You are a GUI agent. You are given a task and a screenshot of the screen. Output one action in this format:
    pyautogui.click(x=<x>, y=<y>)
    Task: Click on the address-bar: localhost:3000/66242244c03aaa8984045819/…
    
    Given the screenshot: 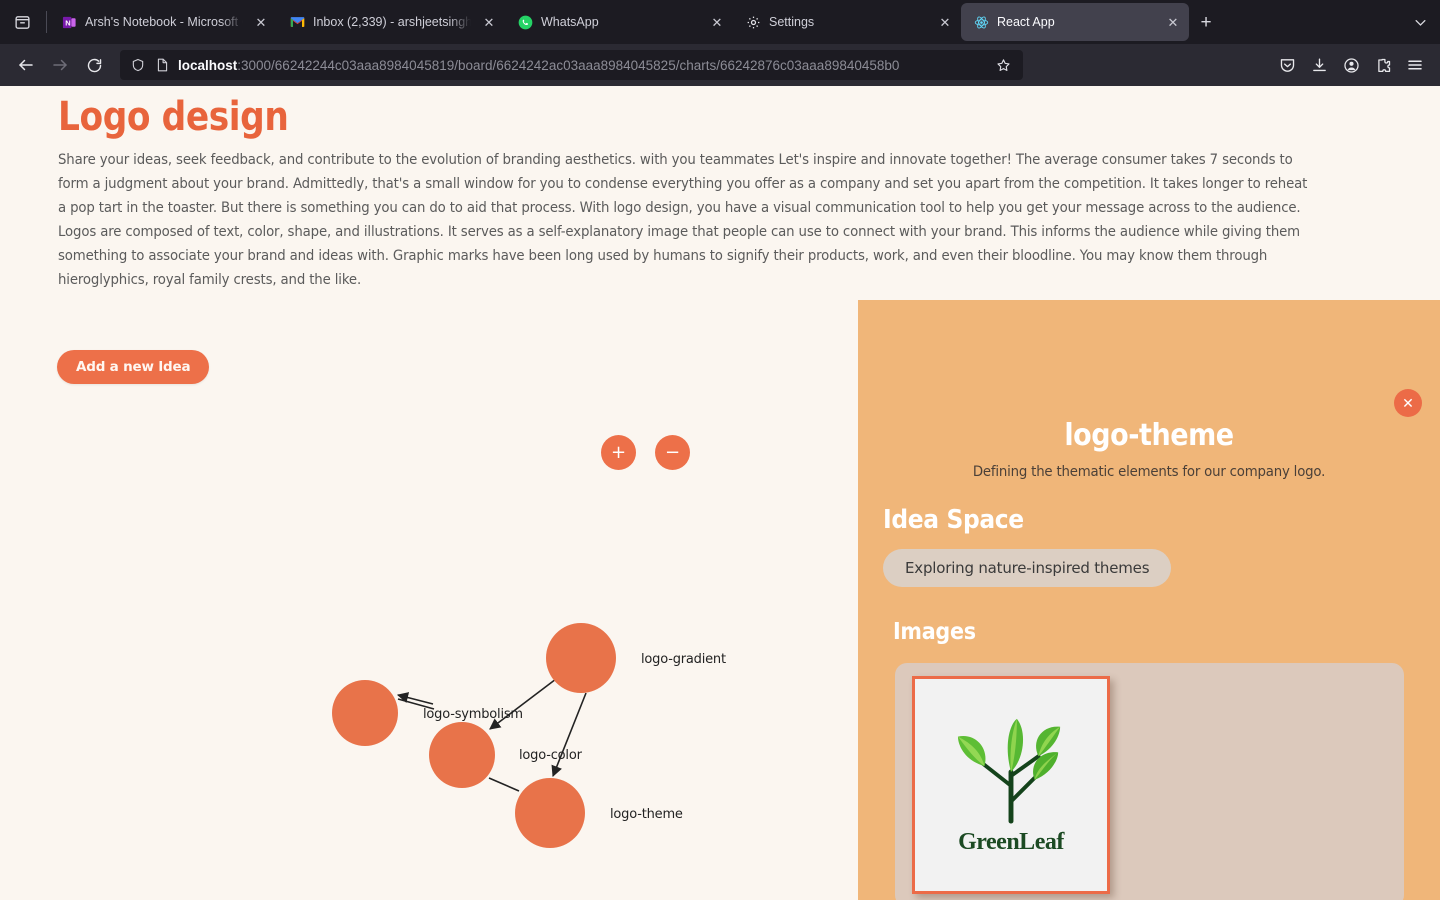 What is the action you would take?
    pyautogui.click(x=571, y=65)
    